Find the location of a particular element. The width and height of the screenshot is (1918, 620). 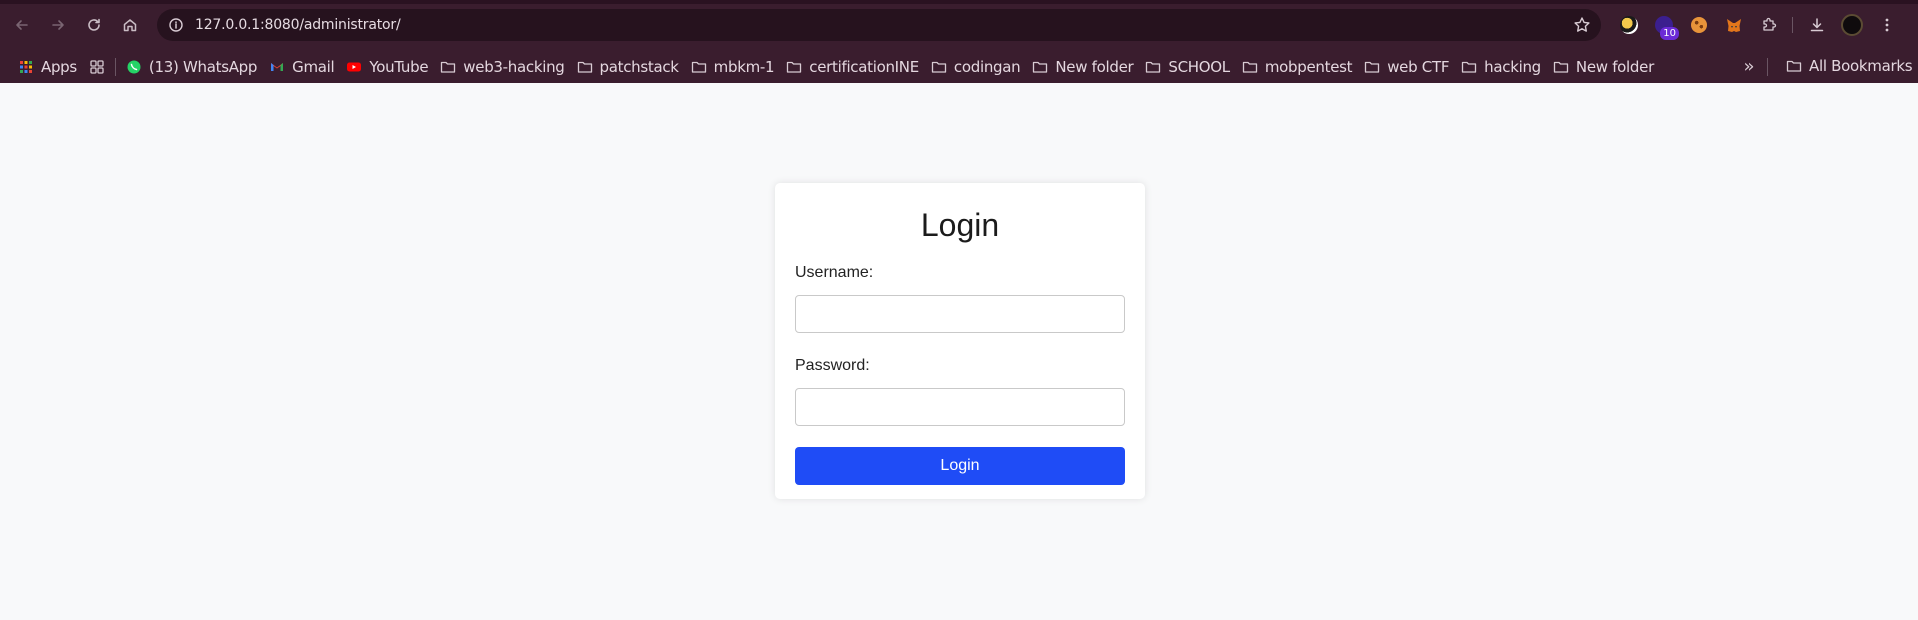

bookmark-folder-school: SCHOOL is located at coordinates (1187, 67).